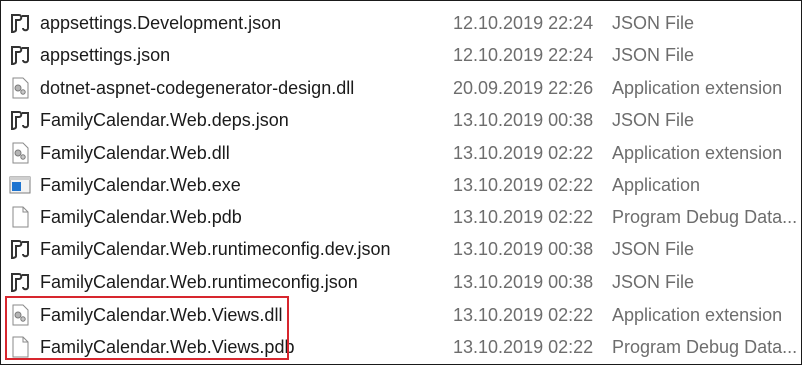  Describe the element at coordinates (105, 54) in the screenshot. I see `file-name: appsettings.json` at that location.